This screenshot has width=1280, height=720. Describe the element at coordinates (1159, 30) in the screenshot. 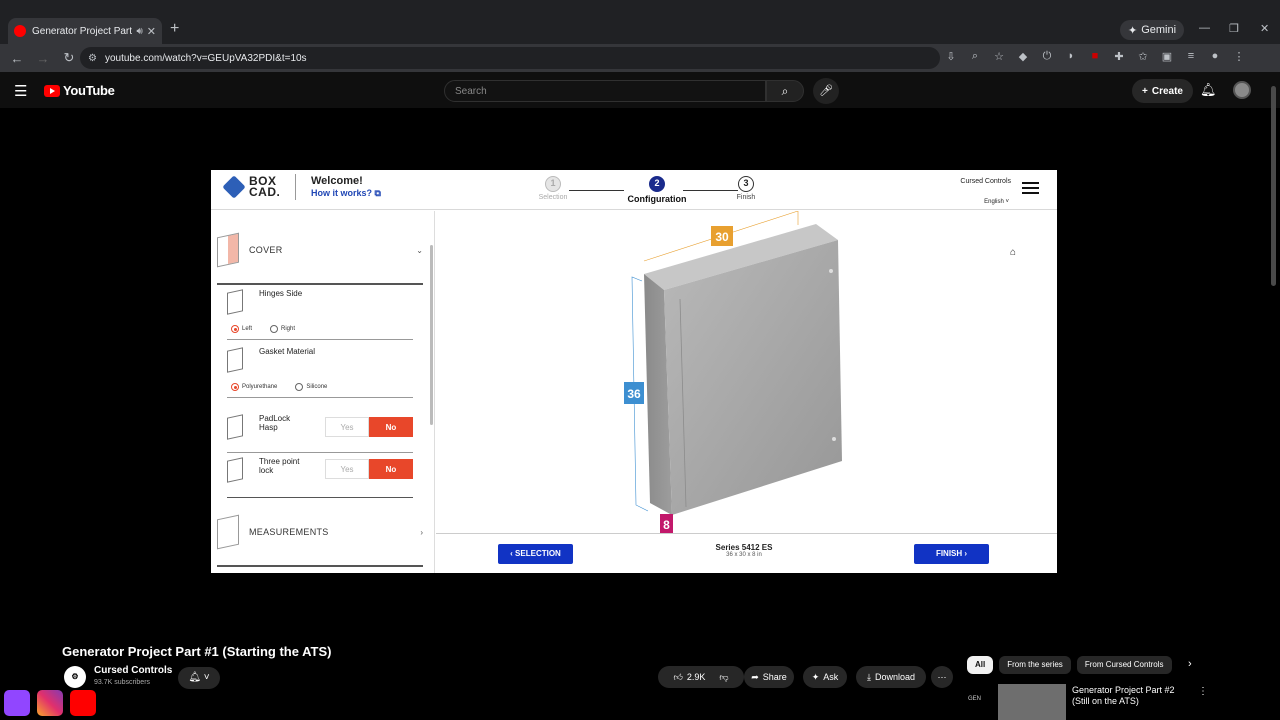

I see `gemini-label: Gemini` at that location.